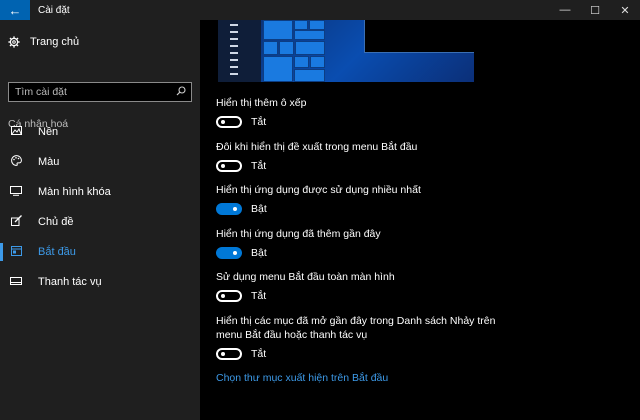 Image resolution: width=640 pixels, height=420 pixels. I want to click on setting-label: Sử dụng menu Bắt đầu toàn màn hình, so click(305, 277).